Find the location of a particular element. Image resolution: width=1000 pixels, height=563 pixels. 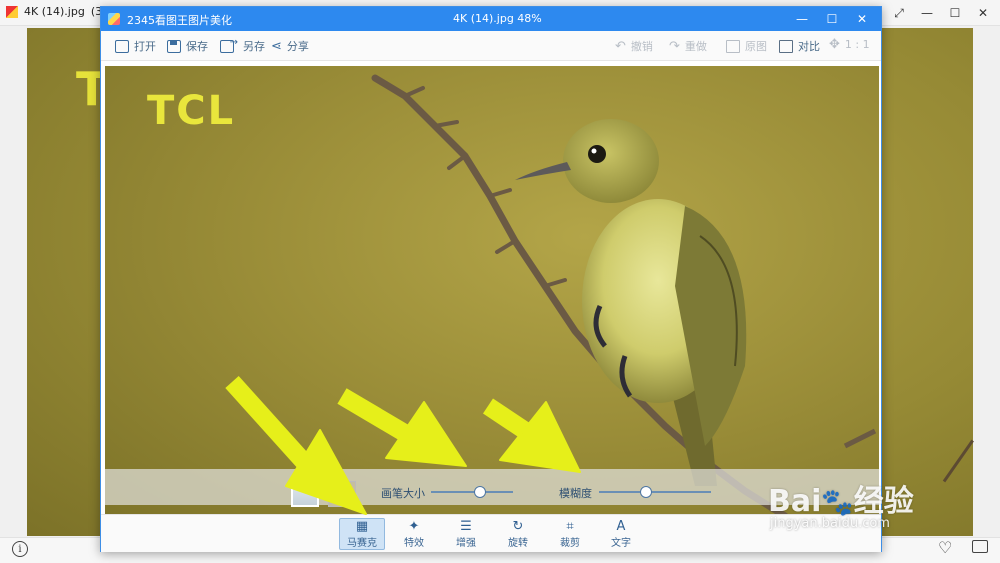

enhance-icon: ☰ is located at coordinates (466, 526).